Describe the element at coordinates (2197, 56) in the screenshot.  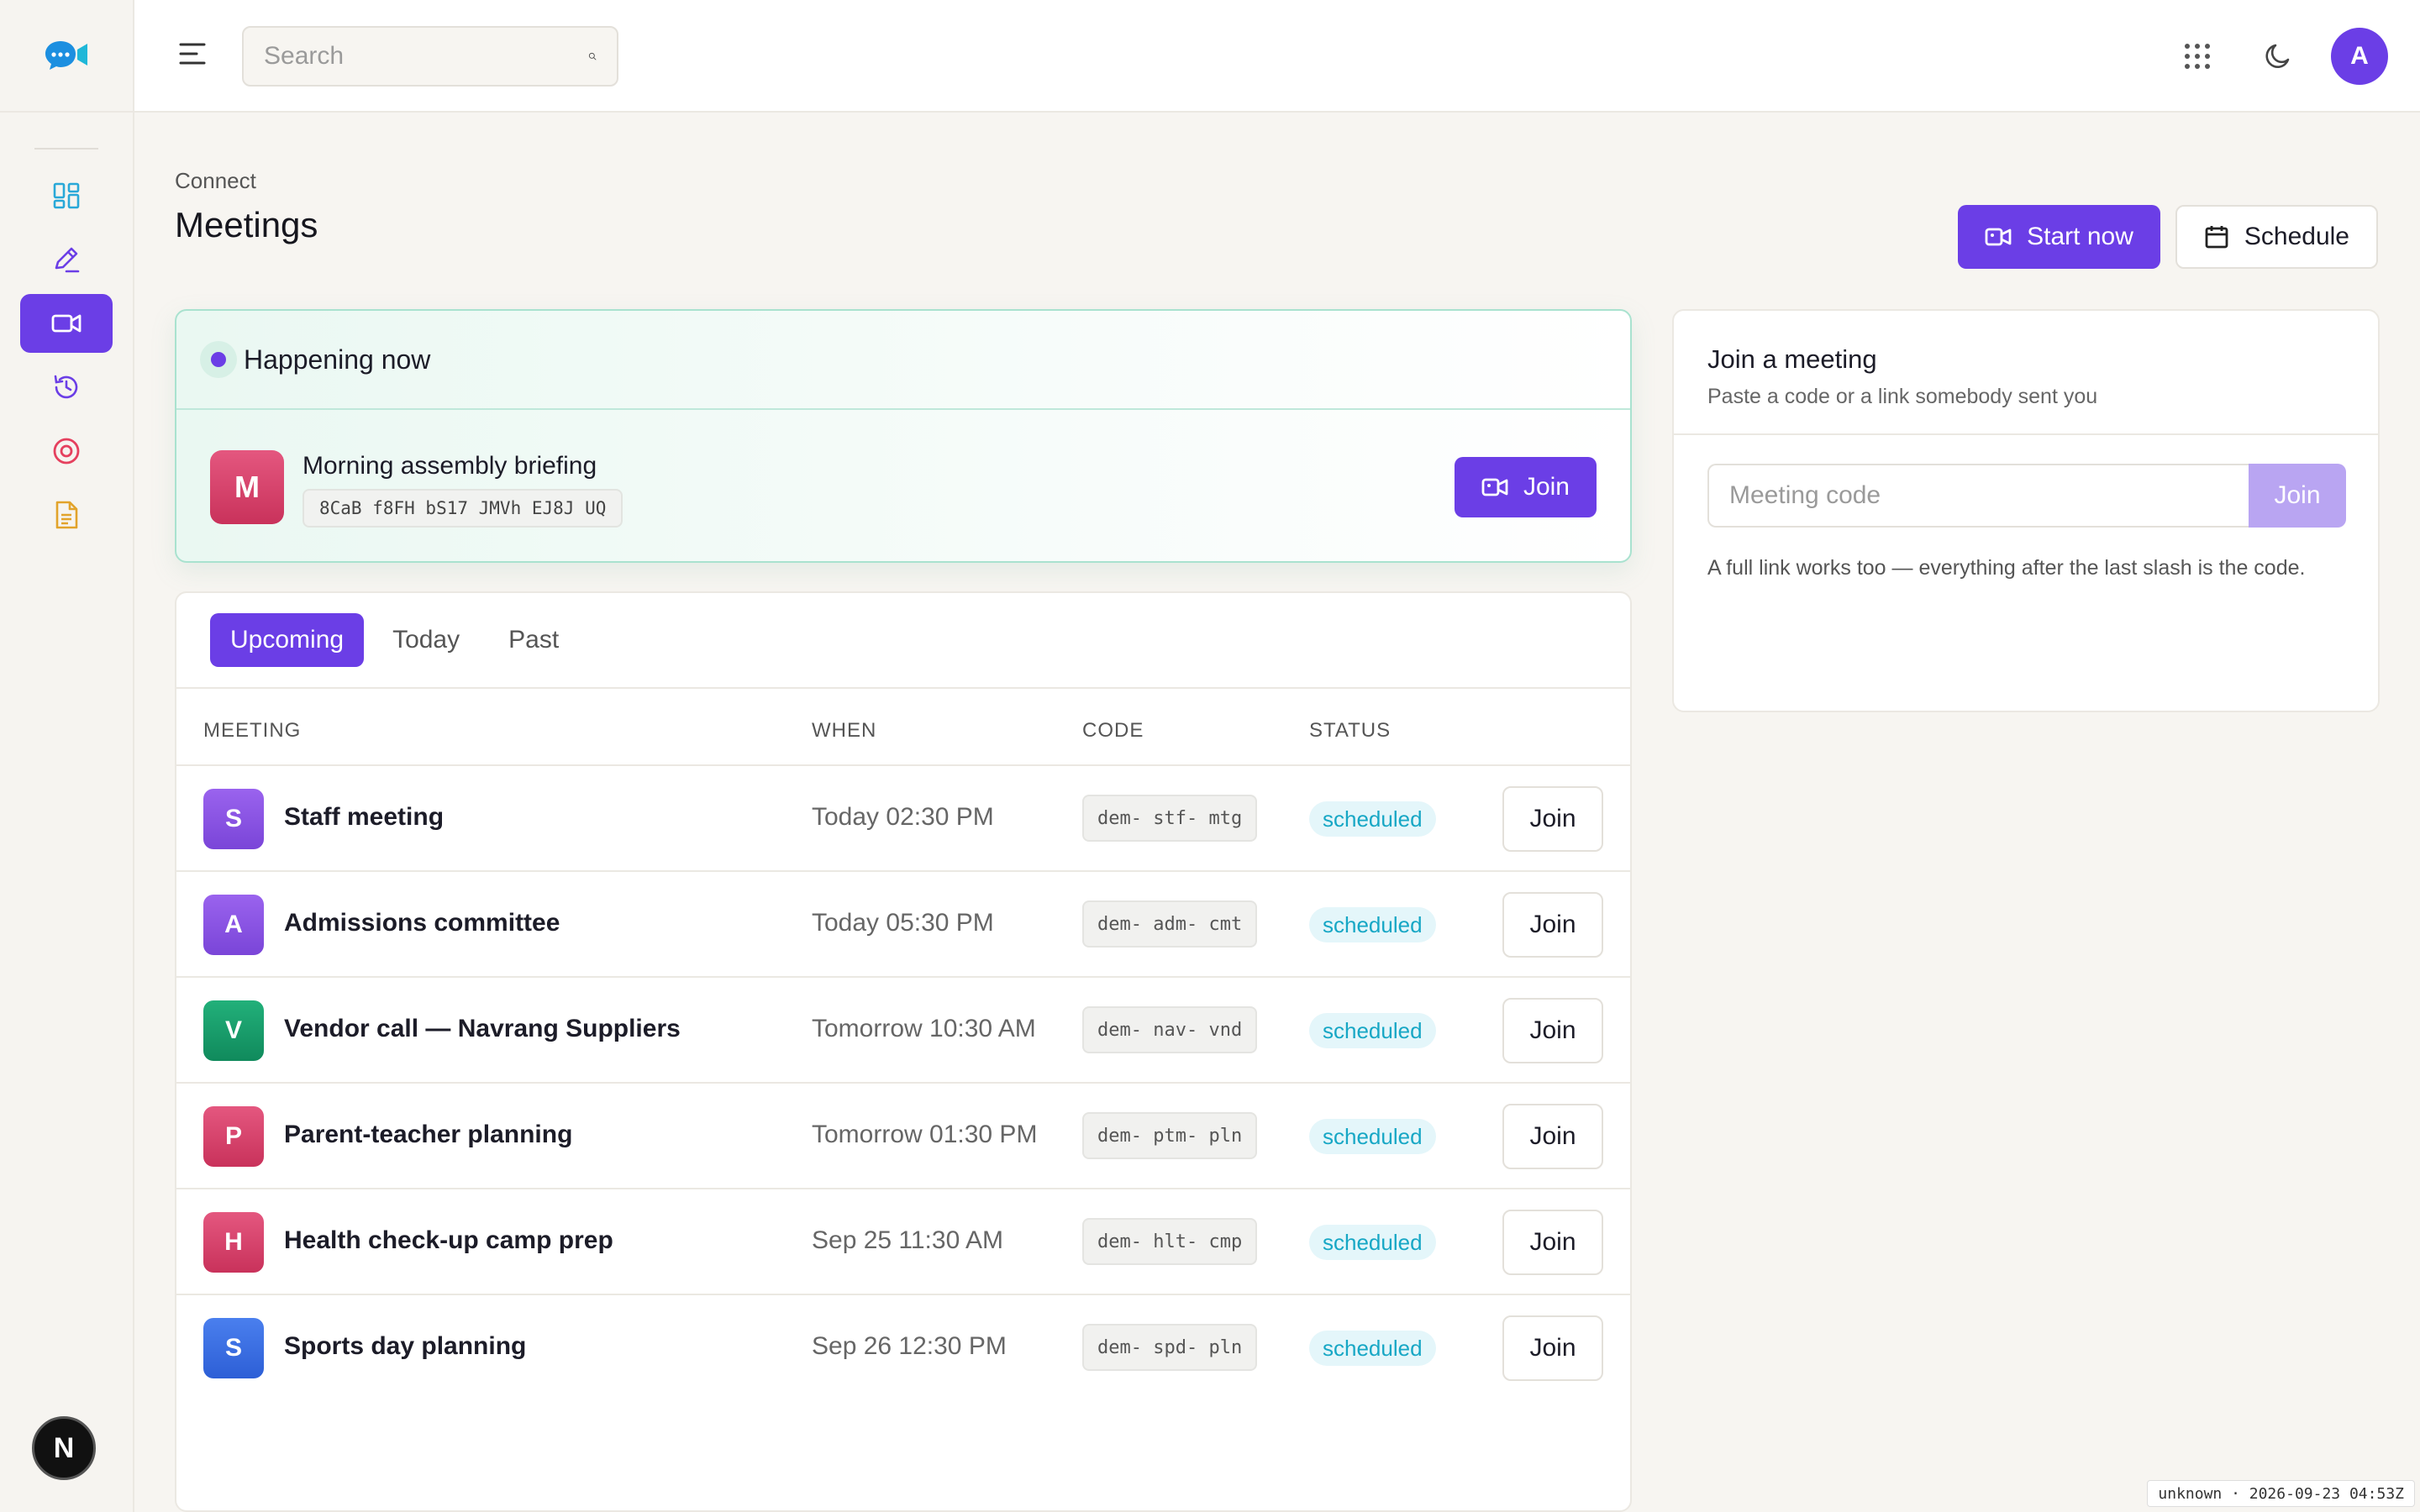
I see `apps-button` at that location.